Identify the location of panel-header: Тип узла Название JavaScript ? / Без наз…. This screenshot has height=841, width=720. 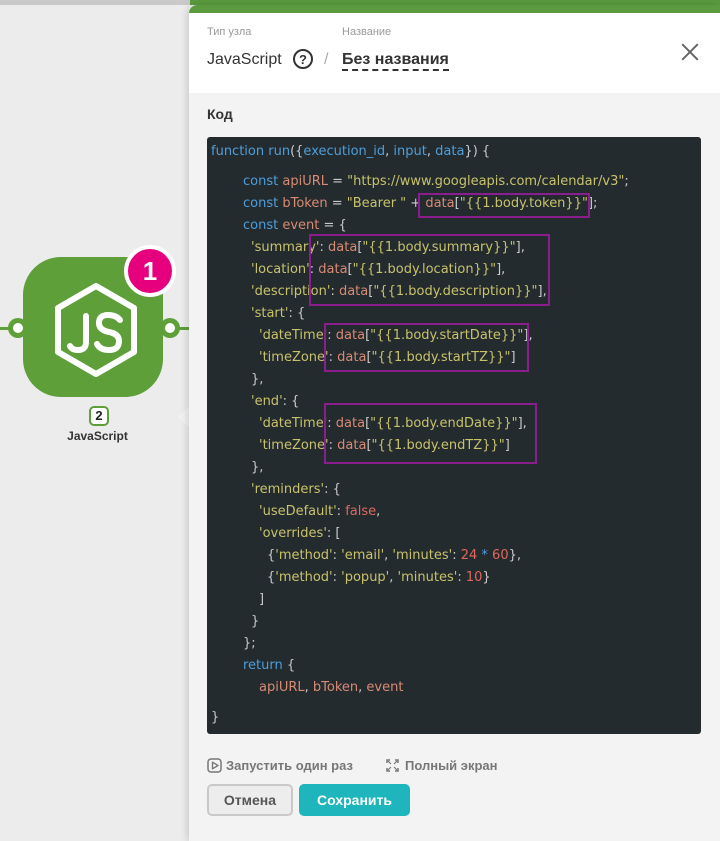
(454, 53).